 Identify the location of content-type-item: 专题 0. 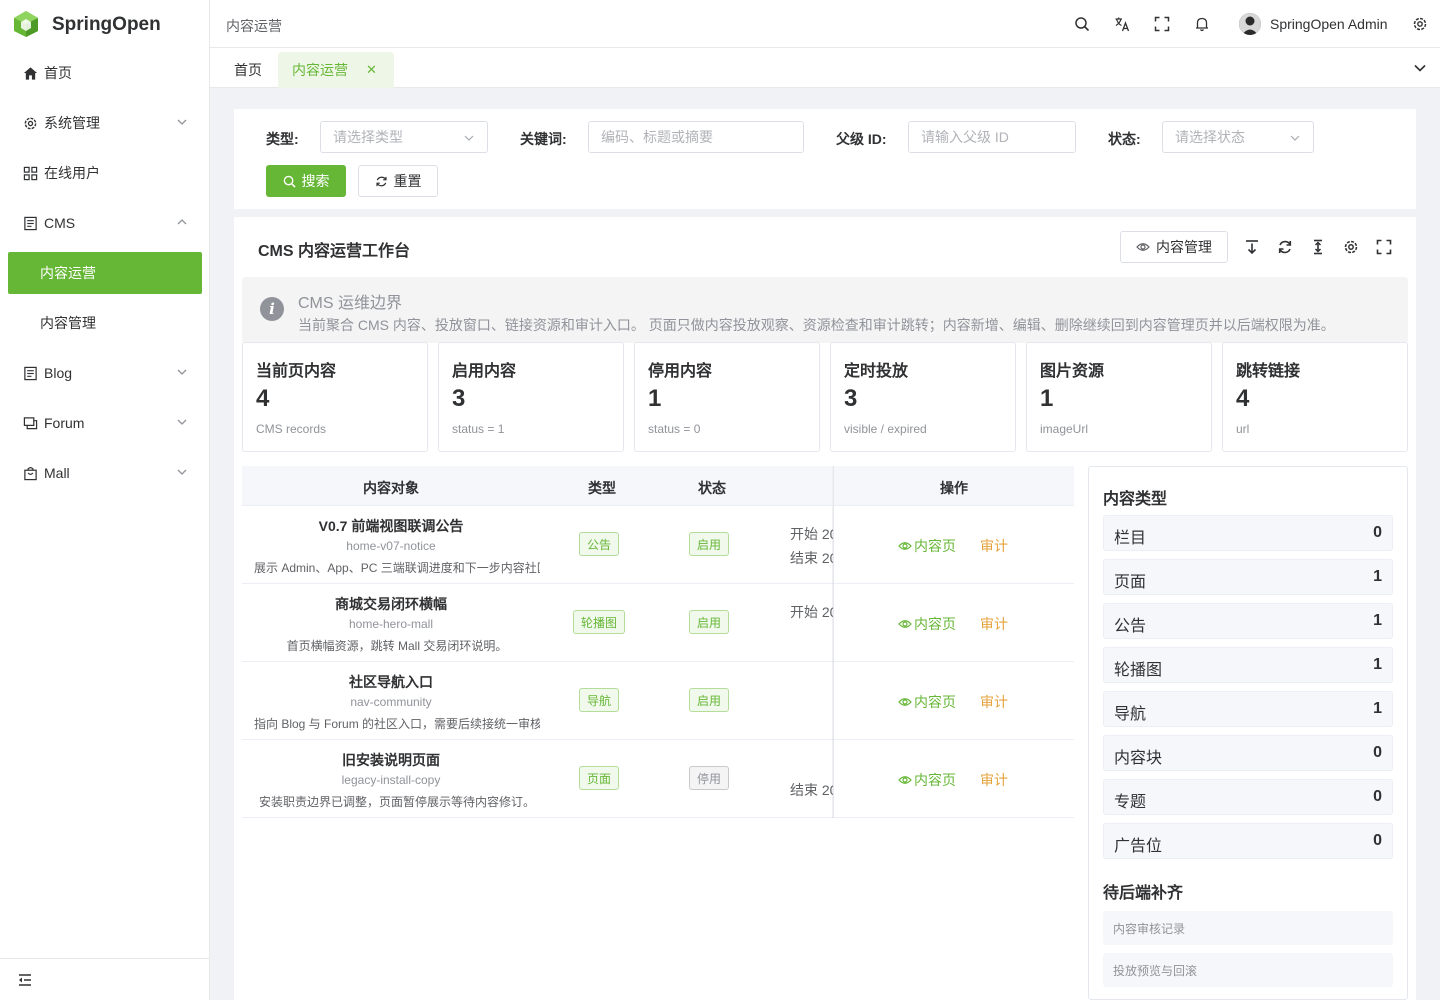
(1248, 797).